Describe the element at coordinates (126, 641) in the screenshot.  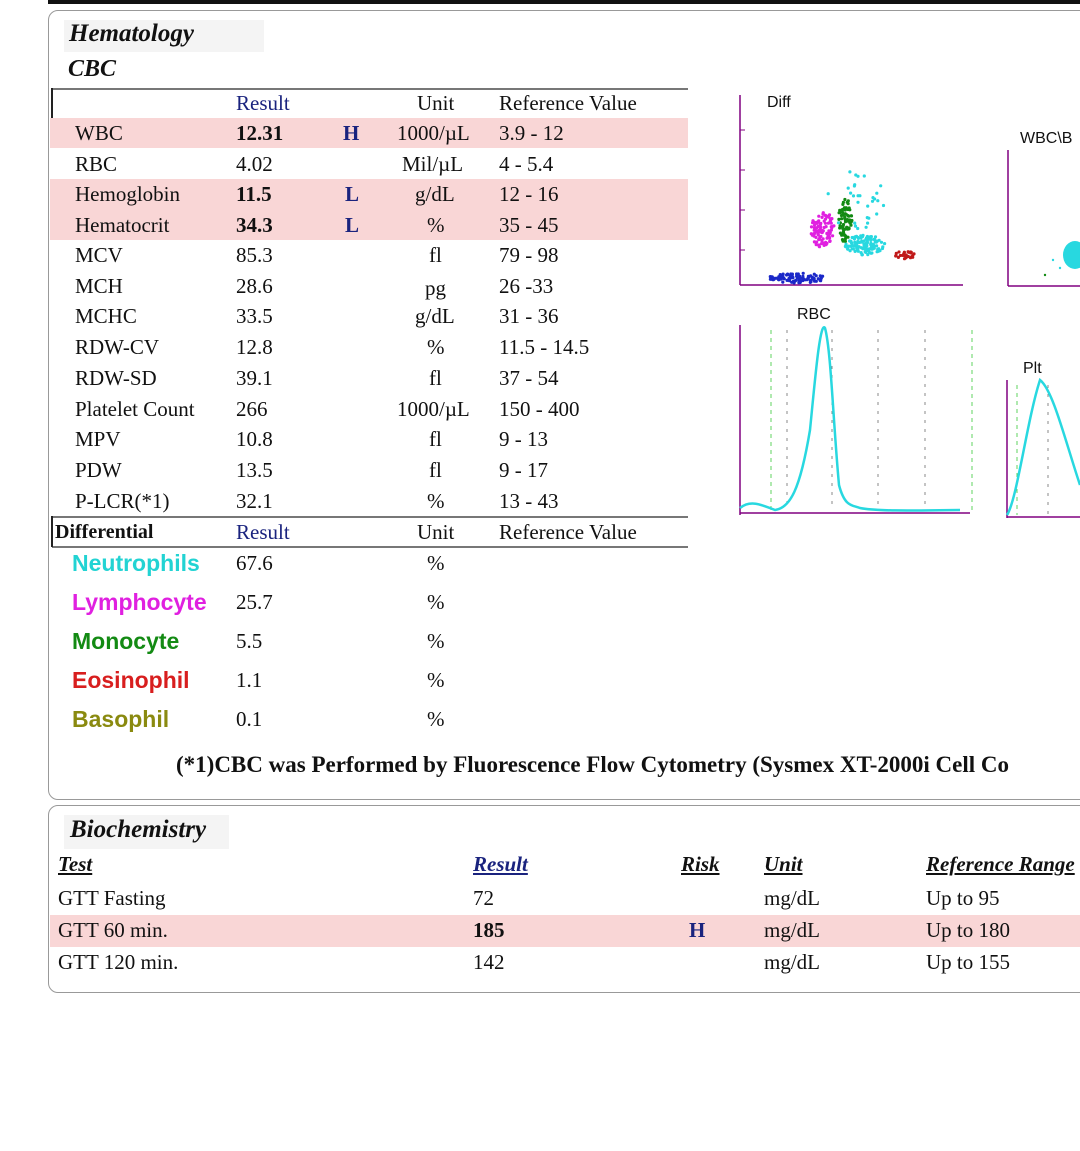
I see `differential-name-monocyte: Monocyte` at that location.